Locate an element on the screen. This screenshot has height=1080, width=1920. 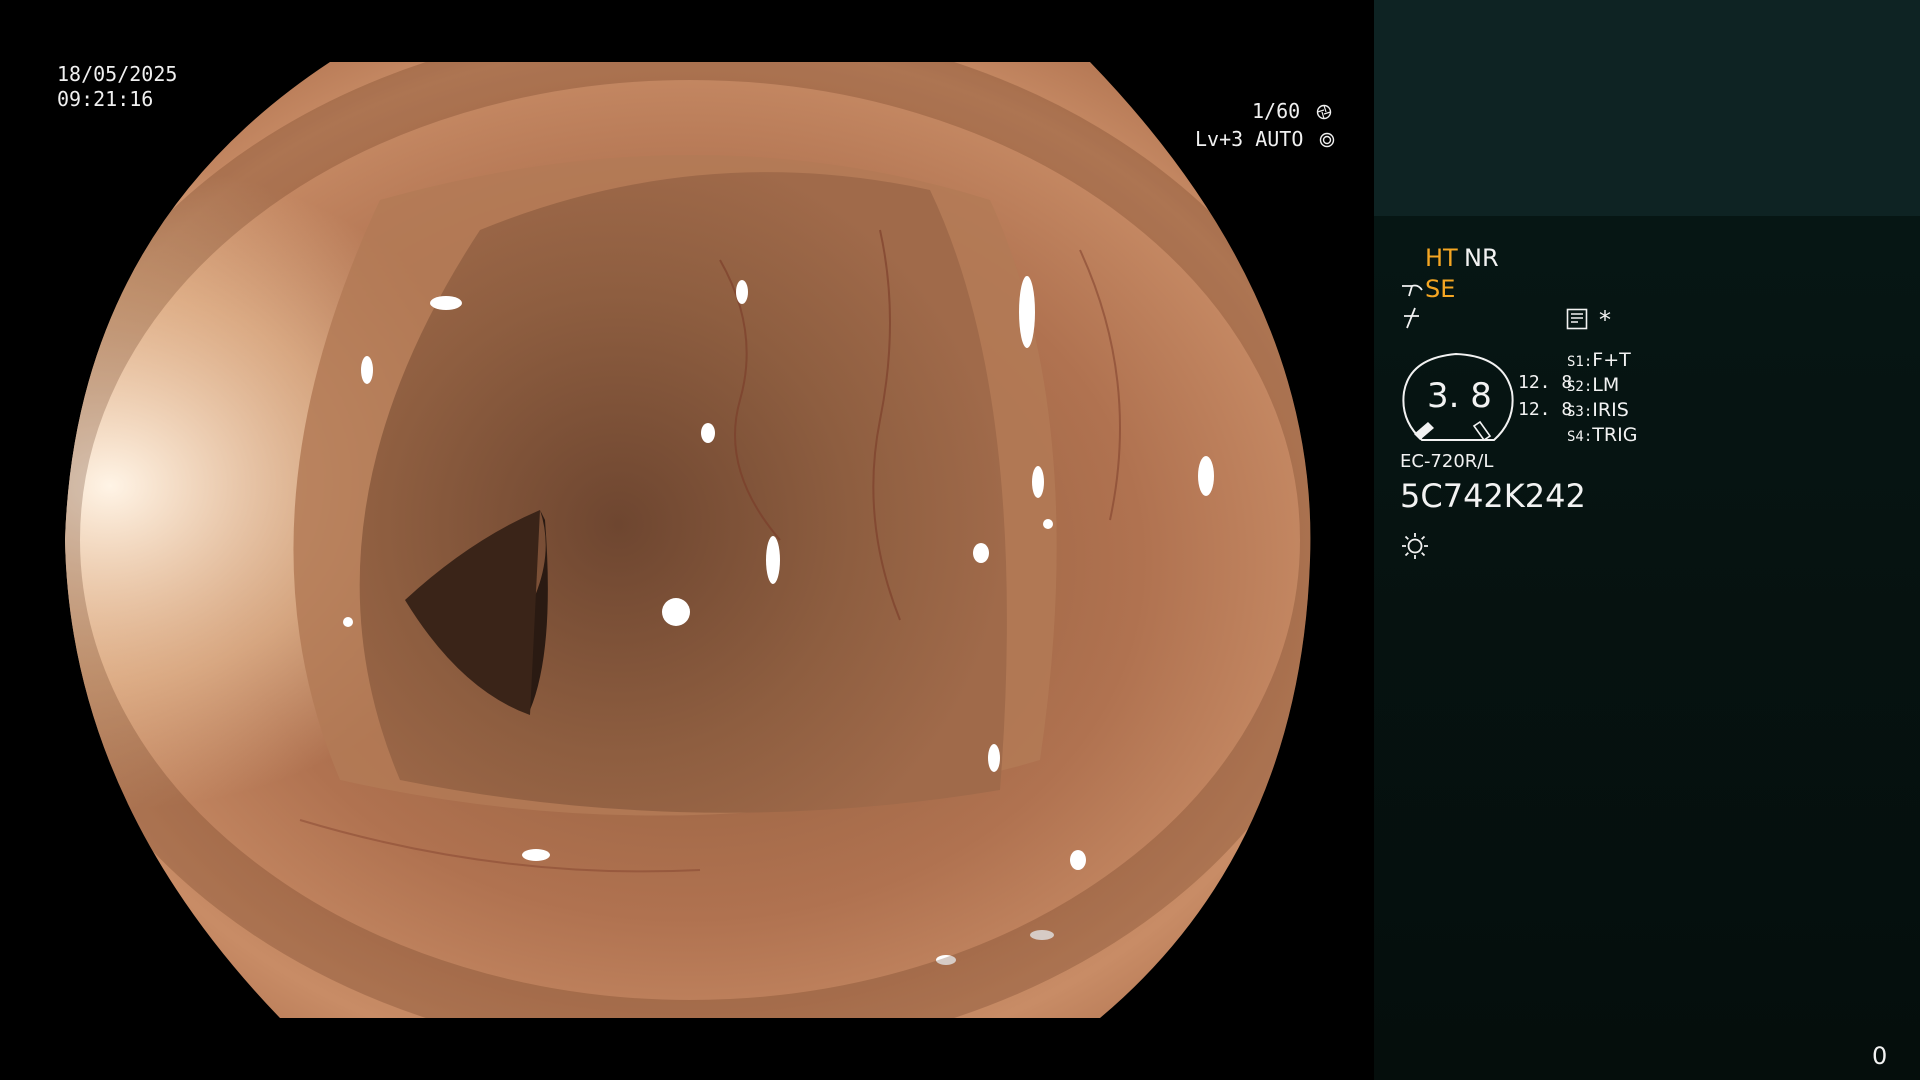
switch-s3: S3:IRIS is located at coordinates (1598, 410).